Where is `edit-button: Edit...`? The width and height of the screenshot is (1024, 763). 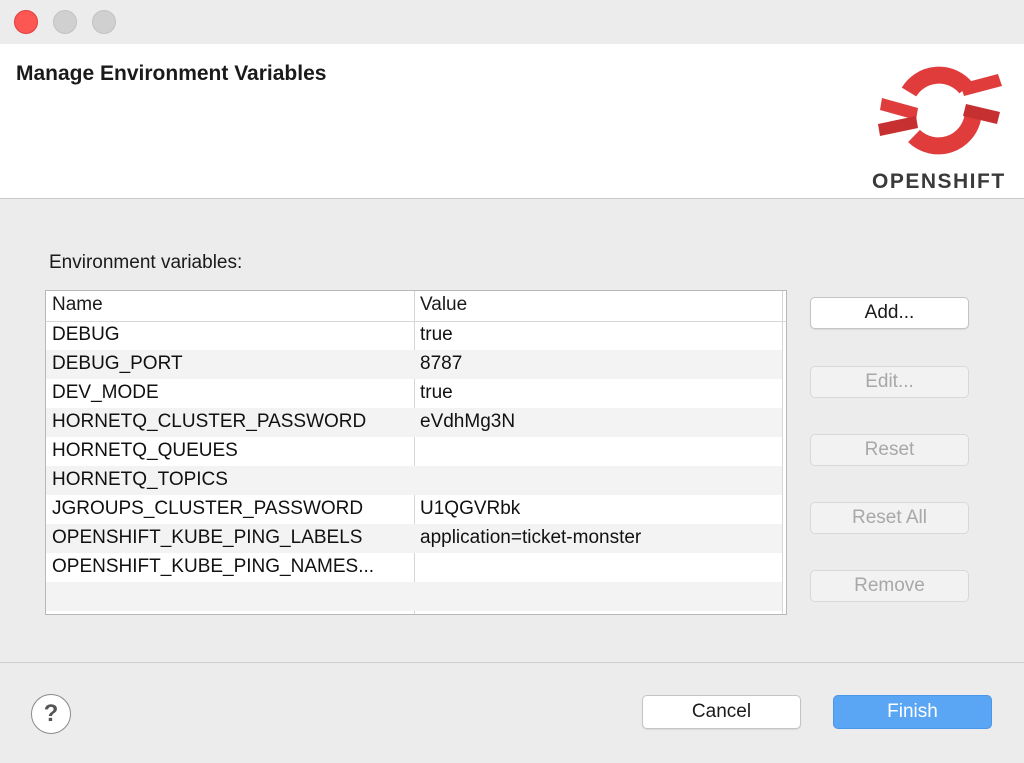
edit-button: Edit... is located at coordinates (889, 382).